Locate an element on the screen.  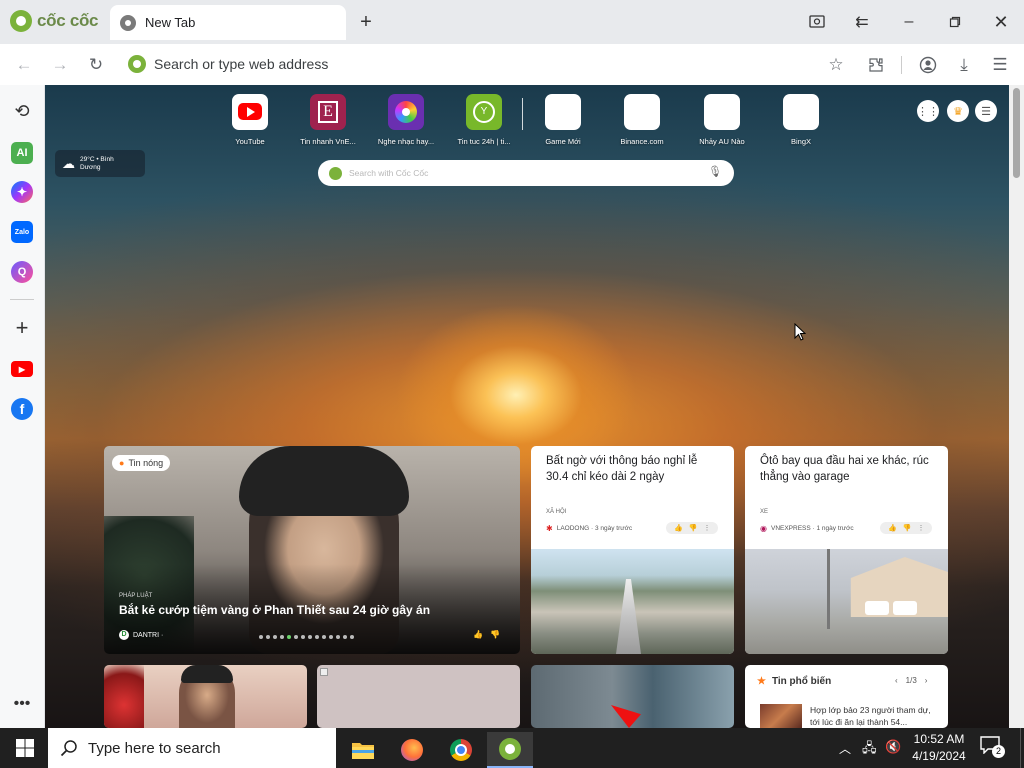
speed-dial-game-moi: Game Mới is located at coordinates (563, 120).